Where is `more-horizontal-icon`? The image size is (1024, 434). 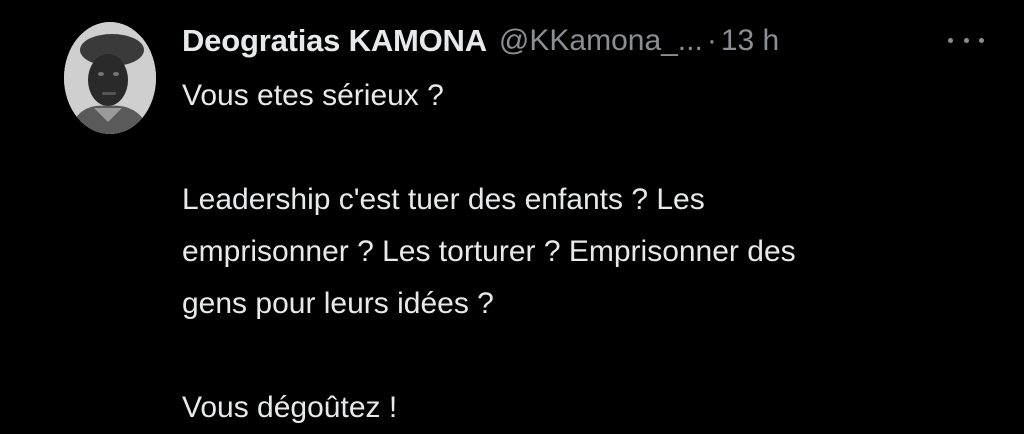 more-horizontal-icon is located at coordinates (966, 40).